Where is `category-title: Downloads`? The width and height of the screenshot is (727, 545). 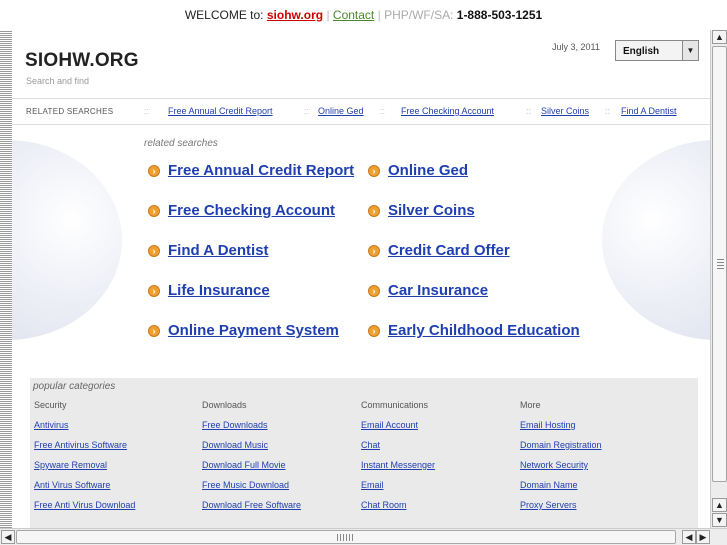 category-title: Downloads is located at coordinates (224, 405).